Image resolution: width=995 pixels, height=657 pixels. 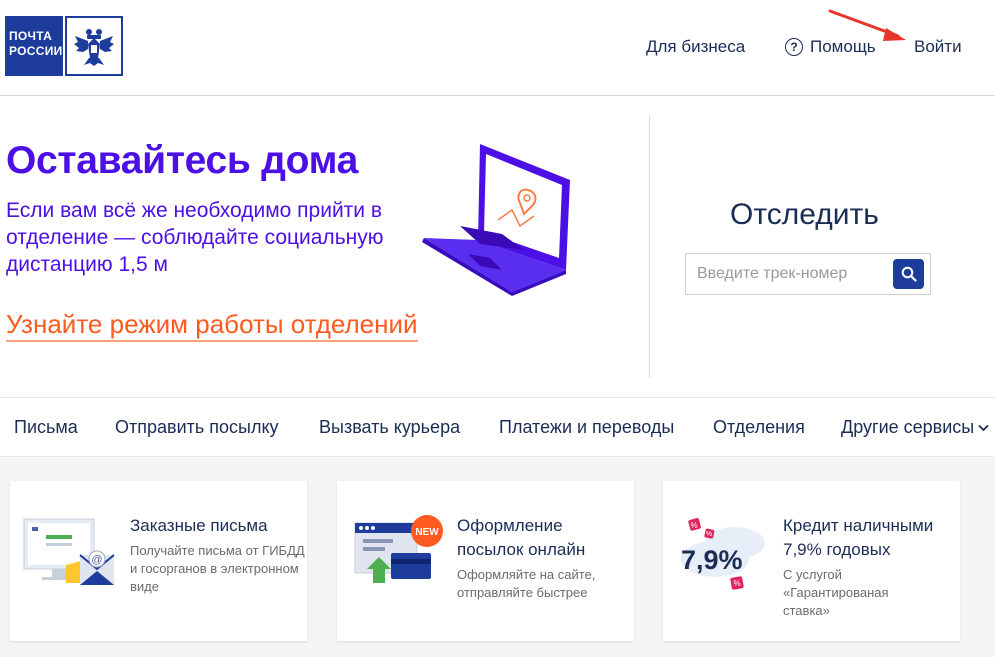 I want to click on chevron-down-icon, so click(x=983, y=428).